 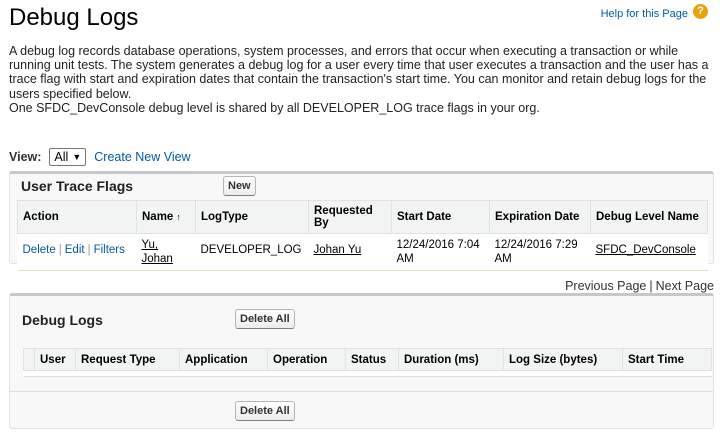 What do you see at coordinates (440, 252) in the screenshot?
I see `start-date-cell: 12/24/2016 7:04 AM` at bounding box center [440, 252].